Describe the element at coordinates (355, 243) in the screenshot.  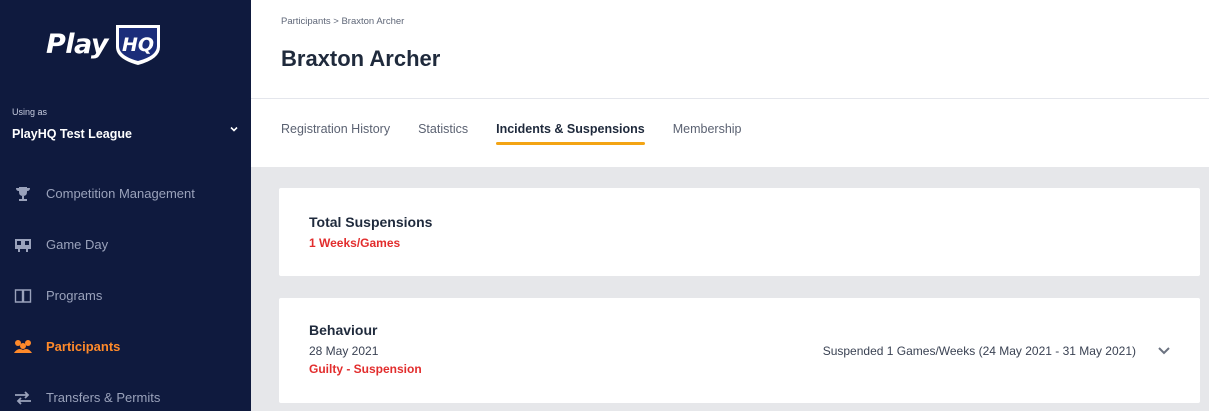
I see `total-suspensions-value: 1 Weeks/Games` at that location.